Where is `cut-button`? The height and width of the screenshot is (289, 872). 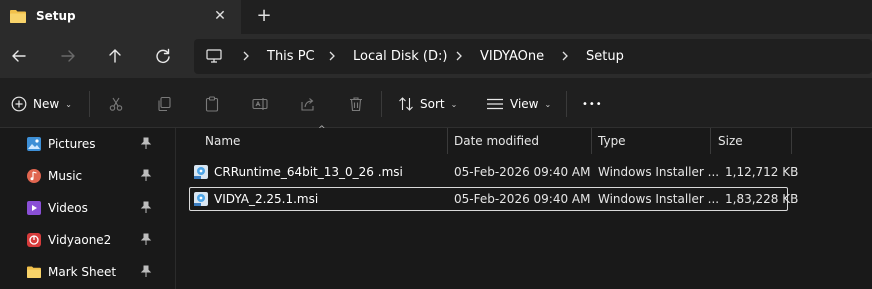
cut-button is located at coordinates (116, 104).